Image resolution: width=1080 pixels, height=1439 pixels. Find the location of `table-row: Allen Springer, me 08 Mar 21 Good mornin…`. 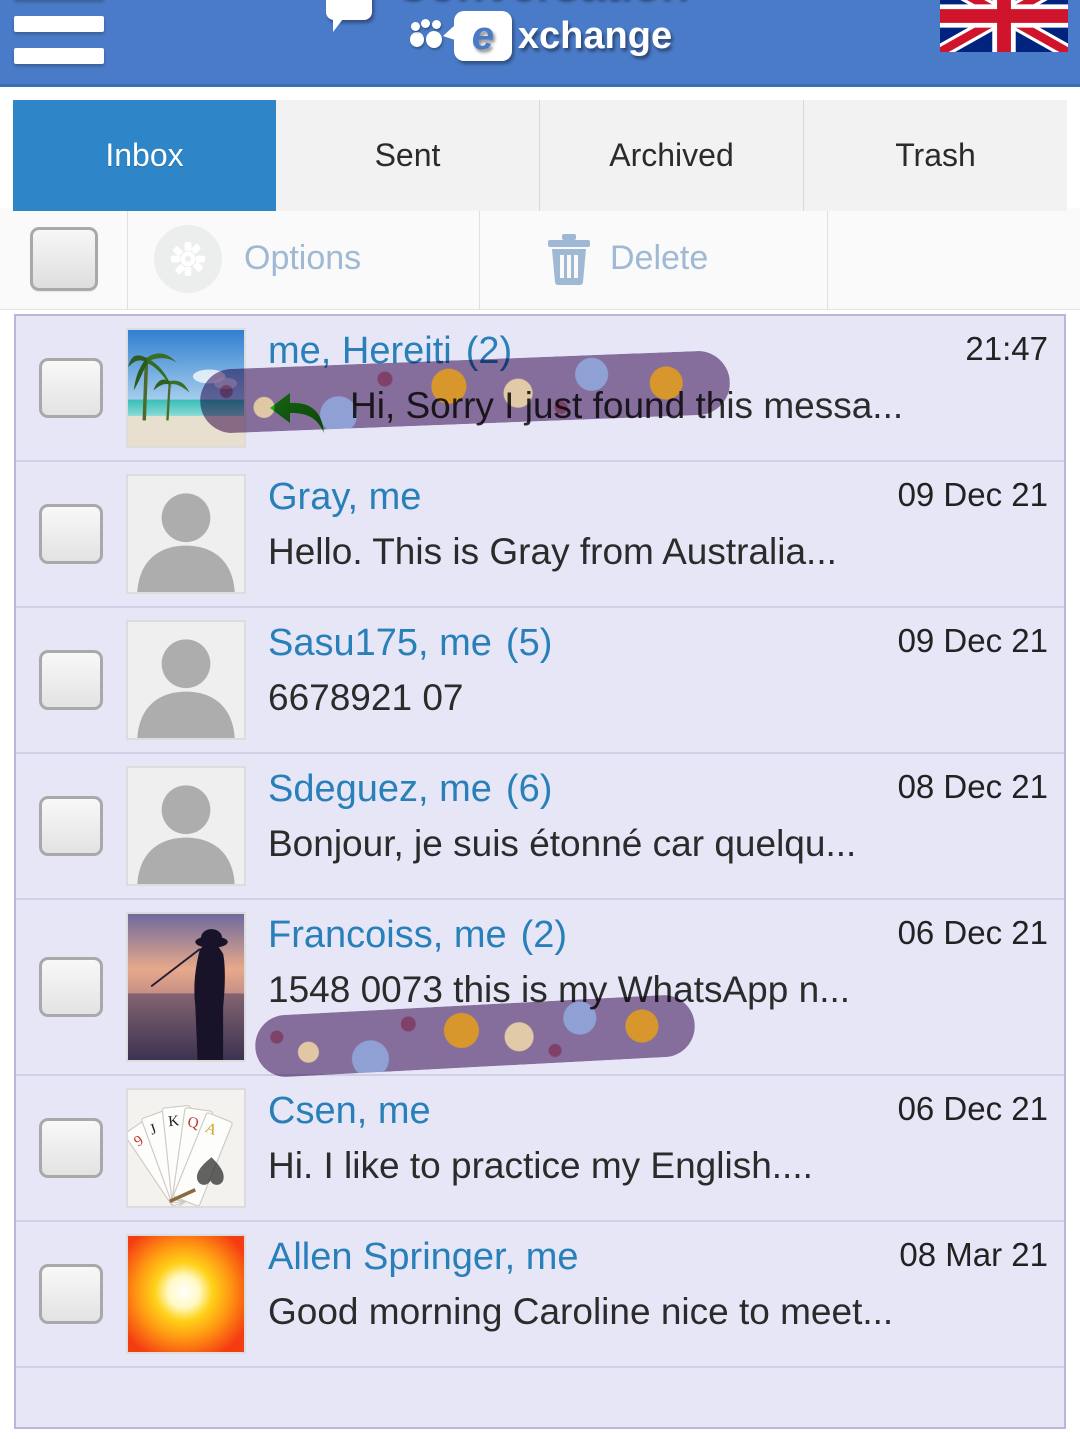

table-row: Allen Springer, me 08 Mar 21 Good mornin… is located at coordinates (540, 1295).